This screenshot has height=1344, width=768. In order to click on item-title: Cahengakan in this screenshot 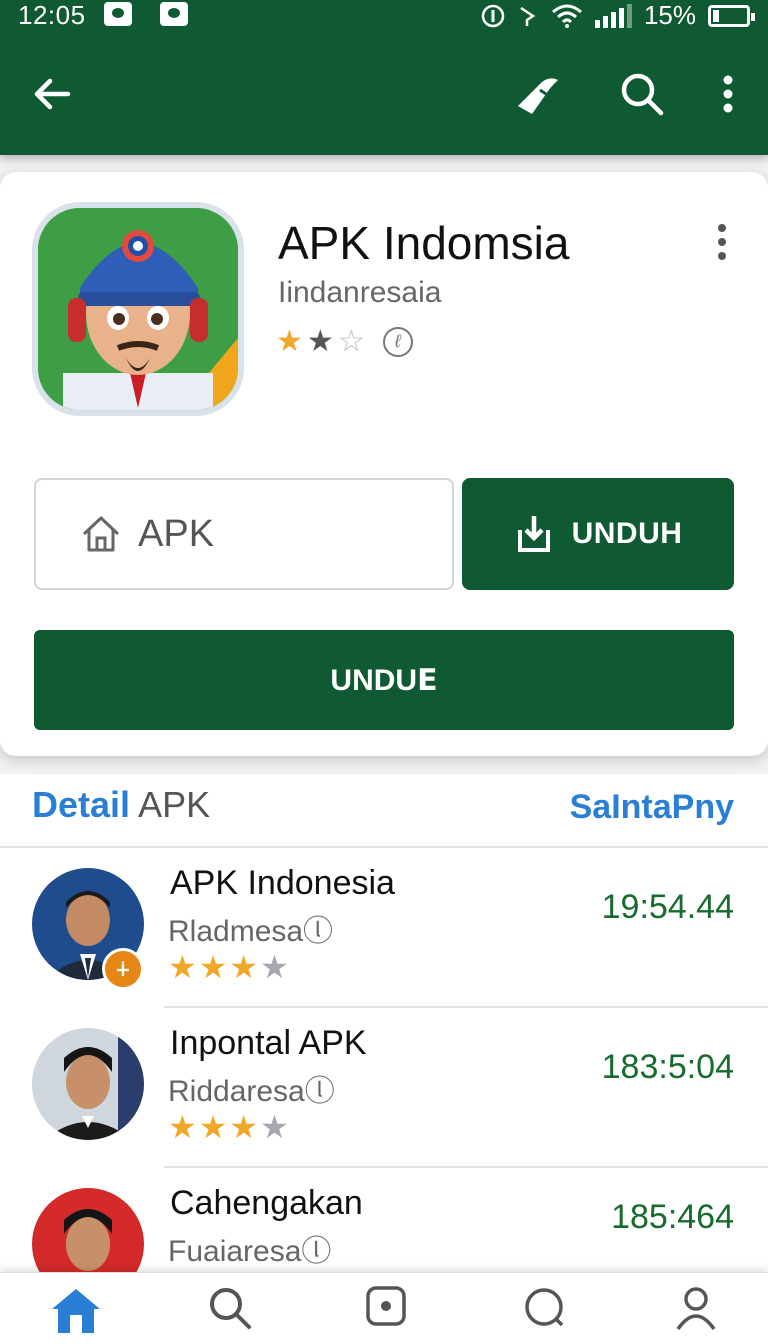, I will do `click(266, 1203)`.